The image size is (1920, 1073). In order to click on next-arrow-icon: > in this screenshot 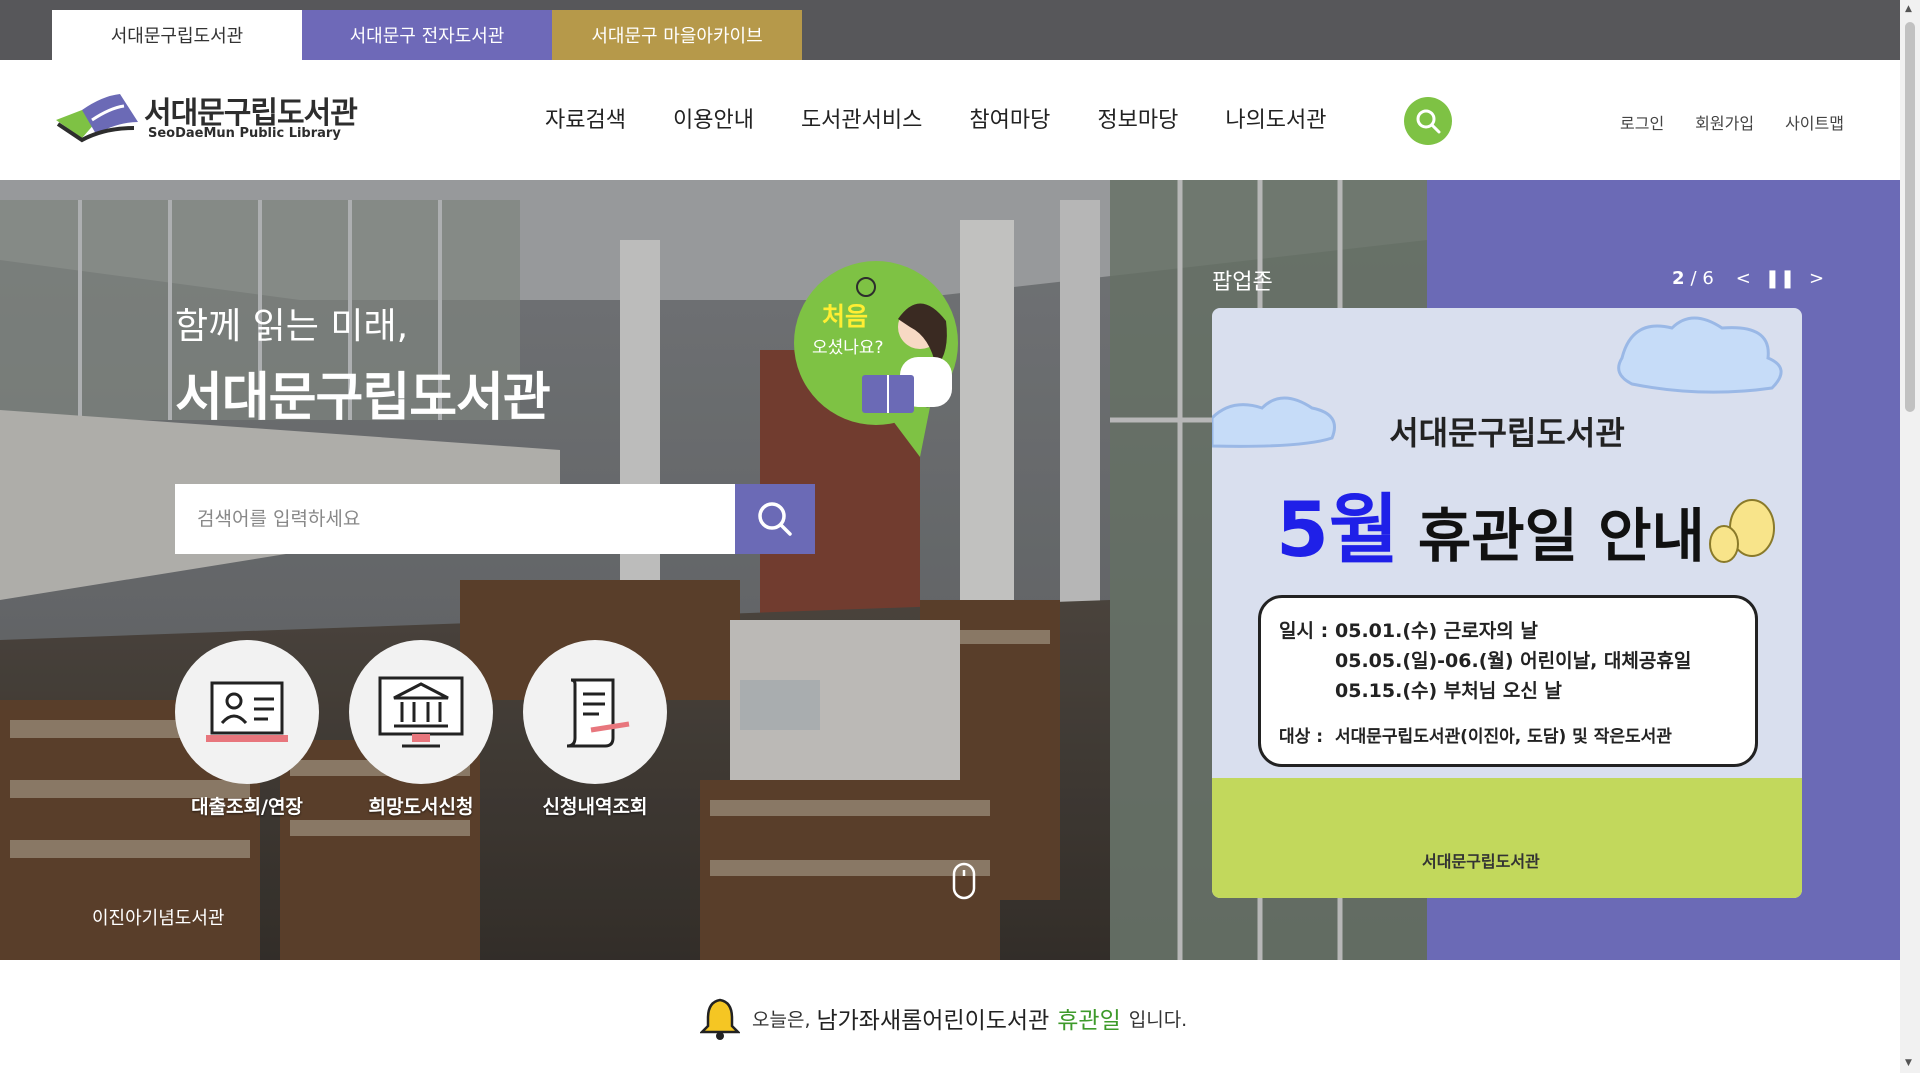, I will do `click(1816, 278)`.